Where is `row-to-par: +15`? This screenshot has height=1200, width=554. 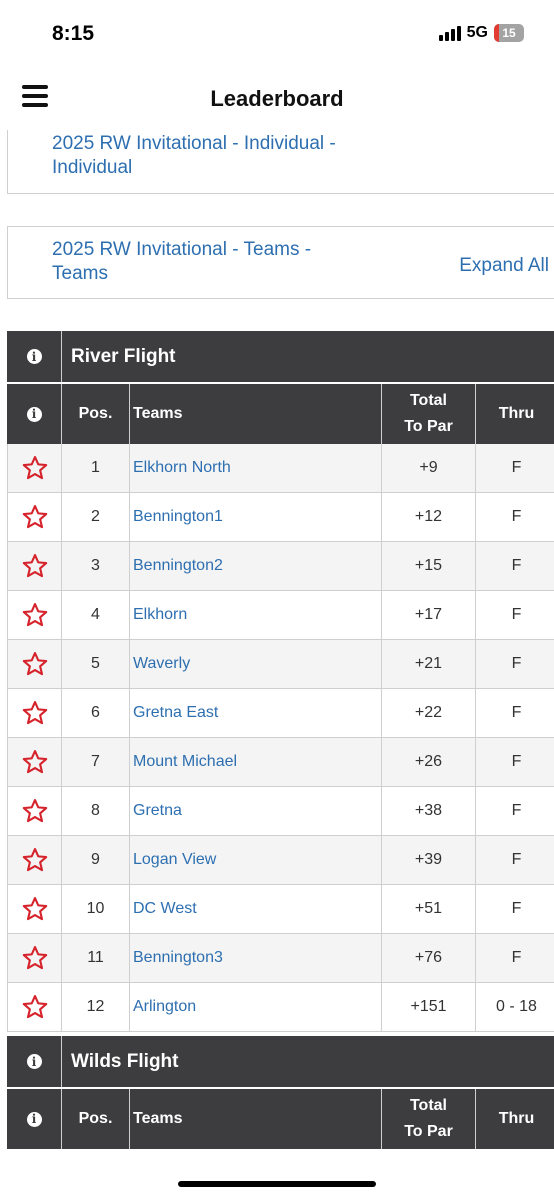 row-to-par: +15 is located at coordinates (429, 566).